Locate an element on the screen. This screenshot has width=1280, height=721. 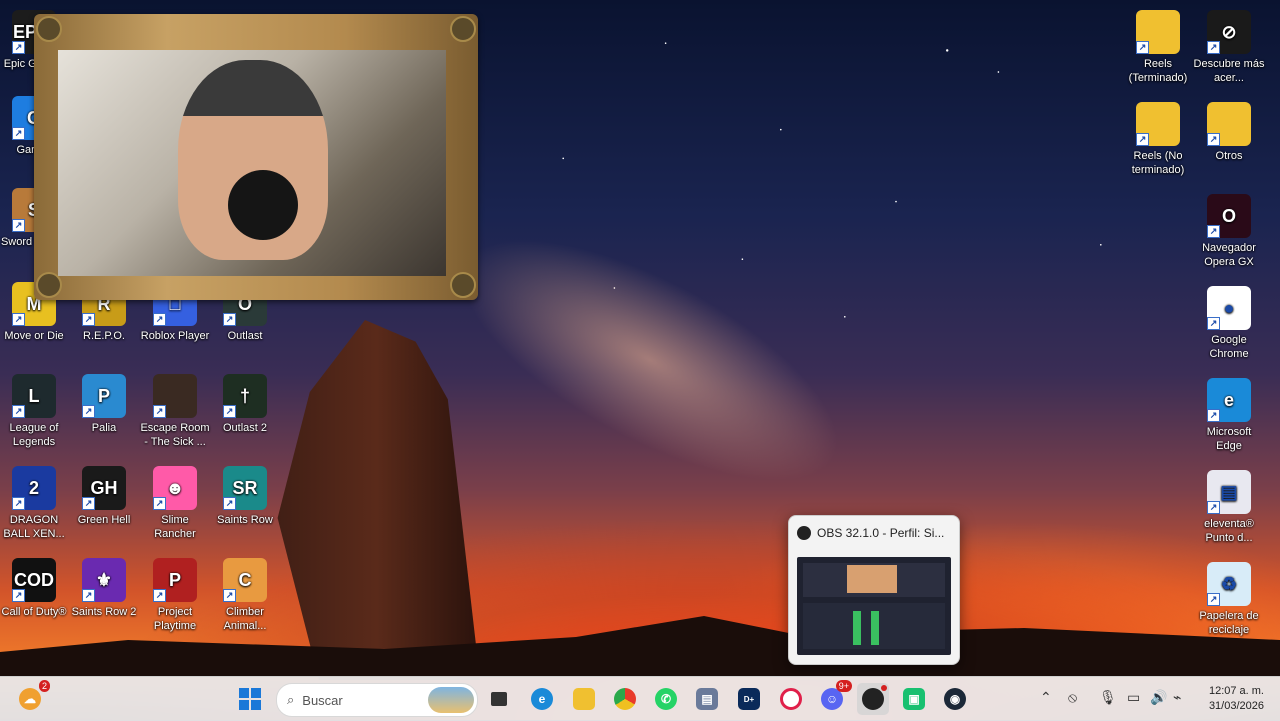
network-icon: ⌁ is located at coordinates (1177, 697).